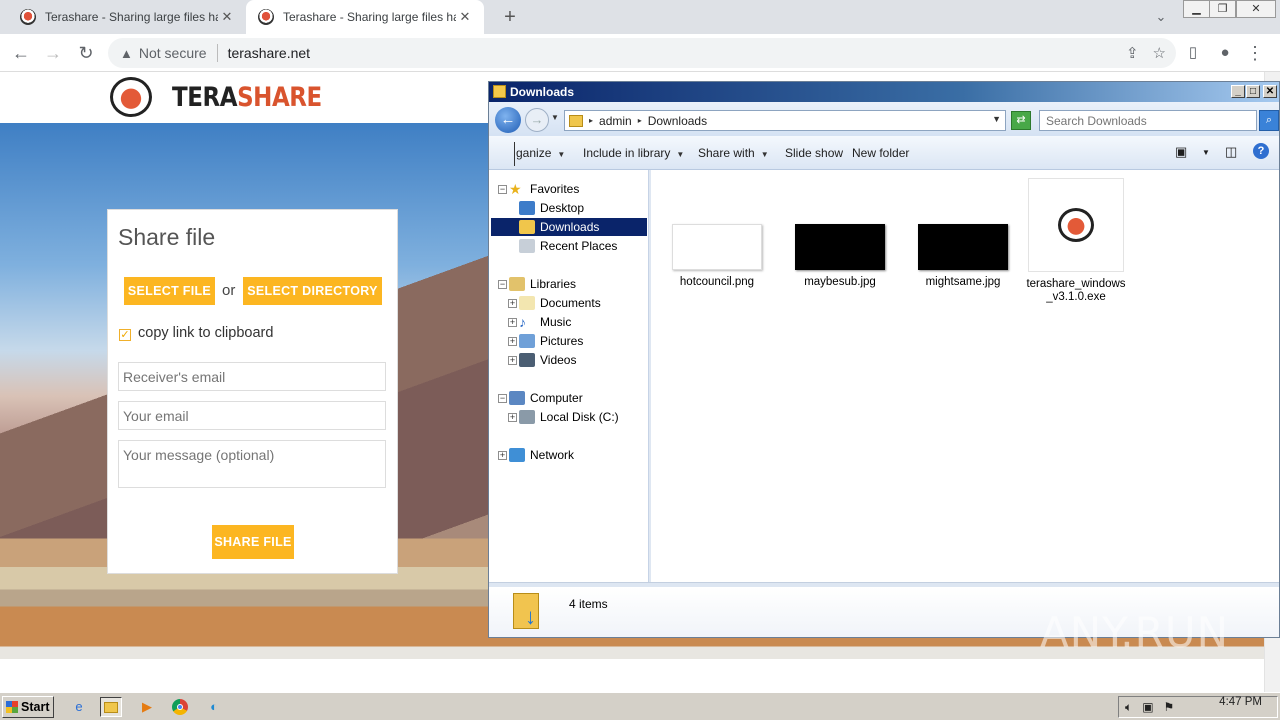 The width and height of the screenshot is (1280, 720). I want to click on menu-kebab-icon: ⋮, so click(1255, 53).